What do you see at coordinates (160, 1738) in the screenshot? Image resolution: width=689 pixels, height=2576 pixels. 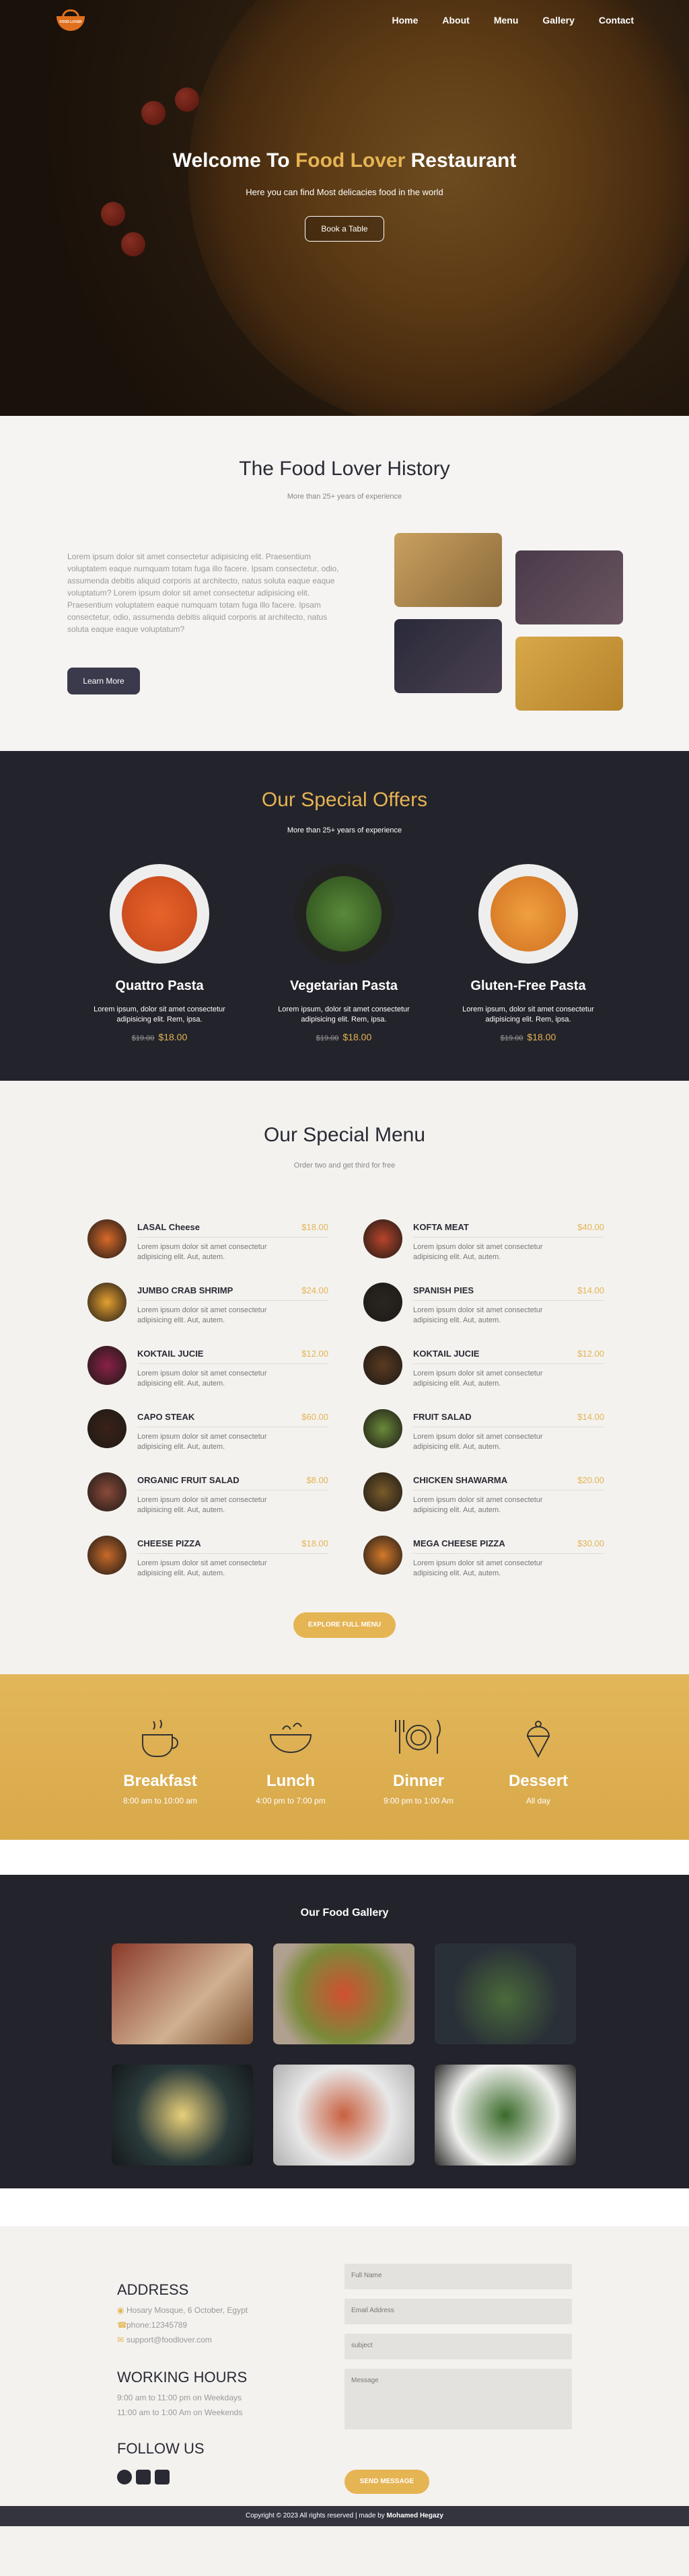 I see `cup-icon` at bounding box center [160, 1738].